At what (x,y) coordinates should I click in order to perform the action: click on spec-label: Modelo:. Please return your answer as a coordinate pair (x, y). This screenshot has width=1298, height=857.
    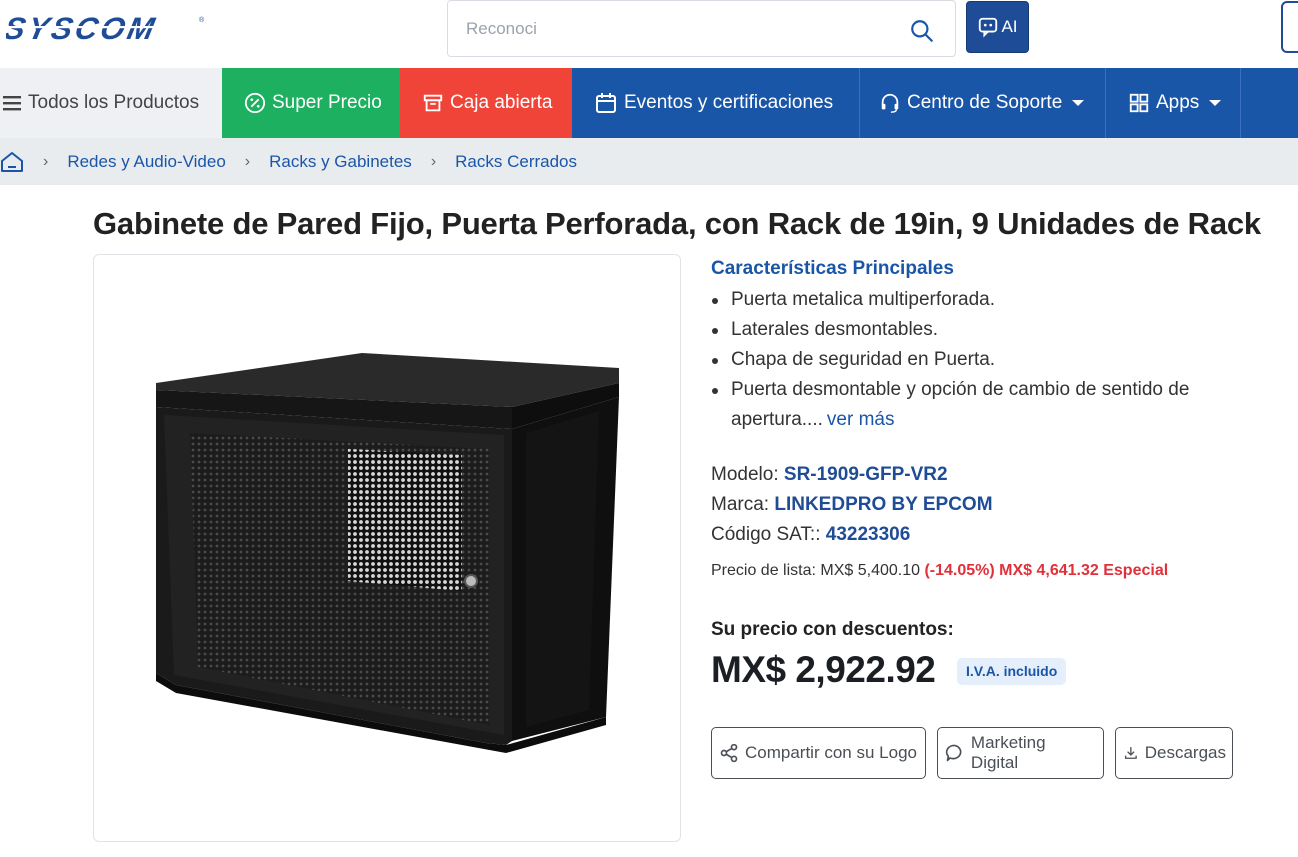
    Looking at the image, I should click on (745, 474).